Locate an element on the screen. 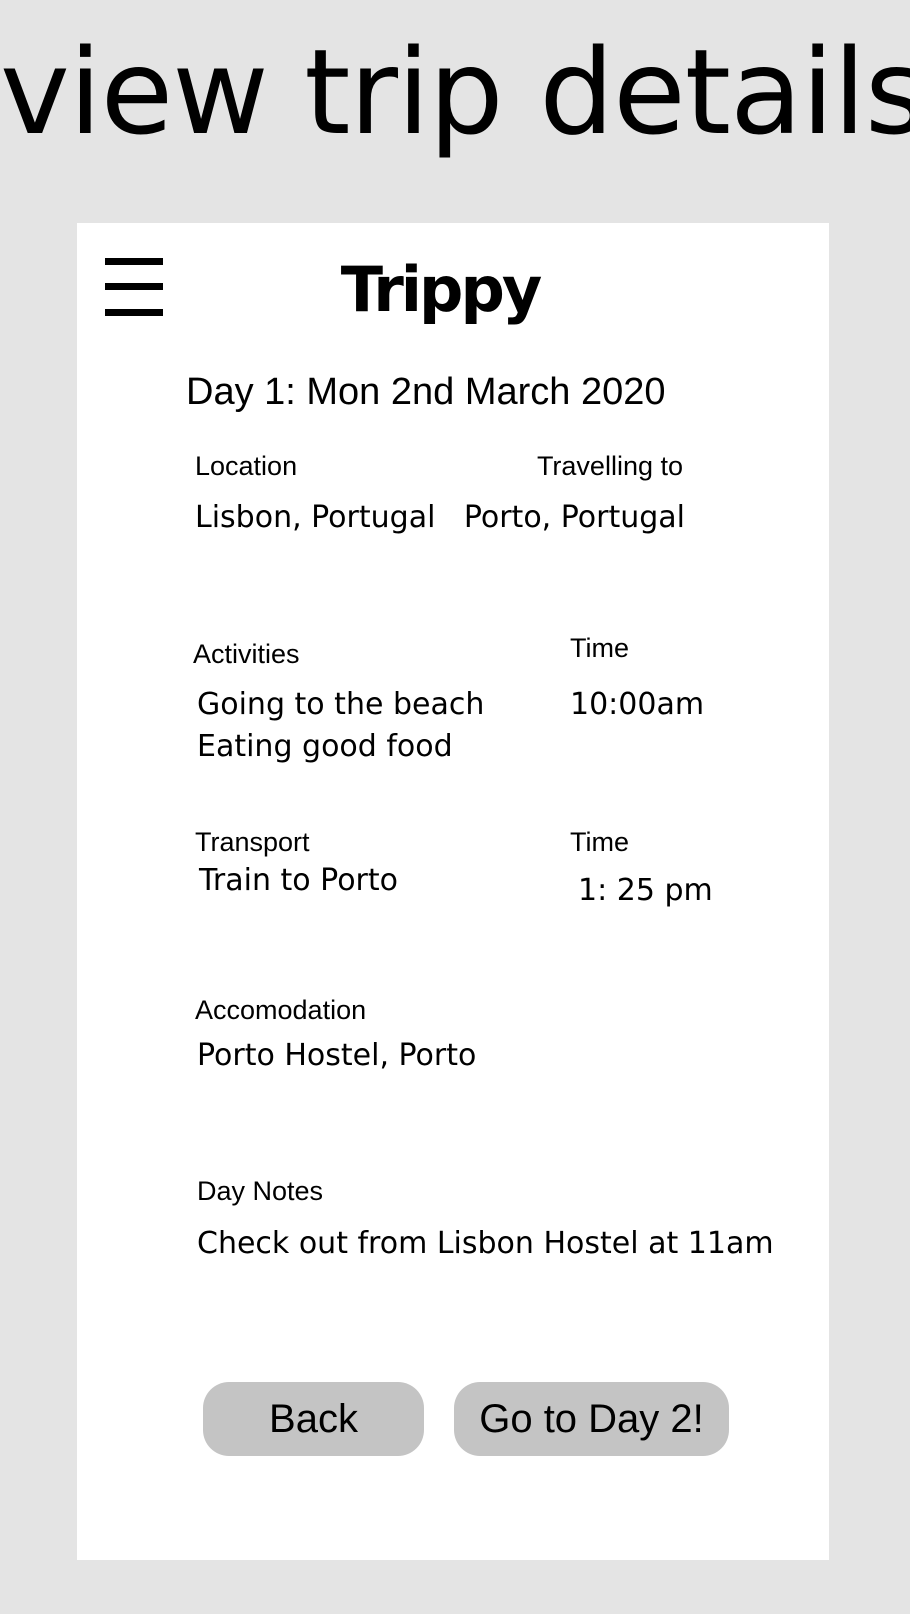 This screenshot has height=1614, width=910. travelling-to-label: Travelling to is located at coordinates (609, 466).